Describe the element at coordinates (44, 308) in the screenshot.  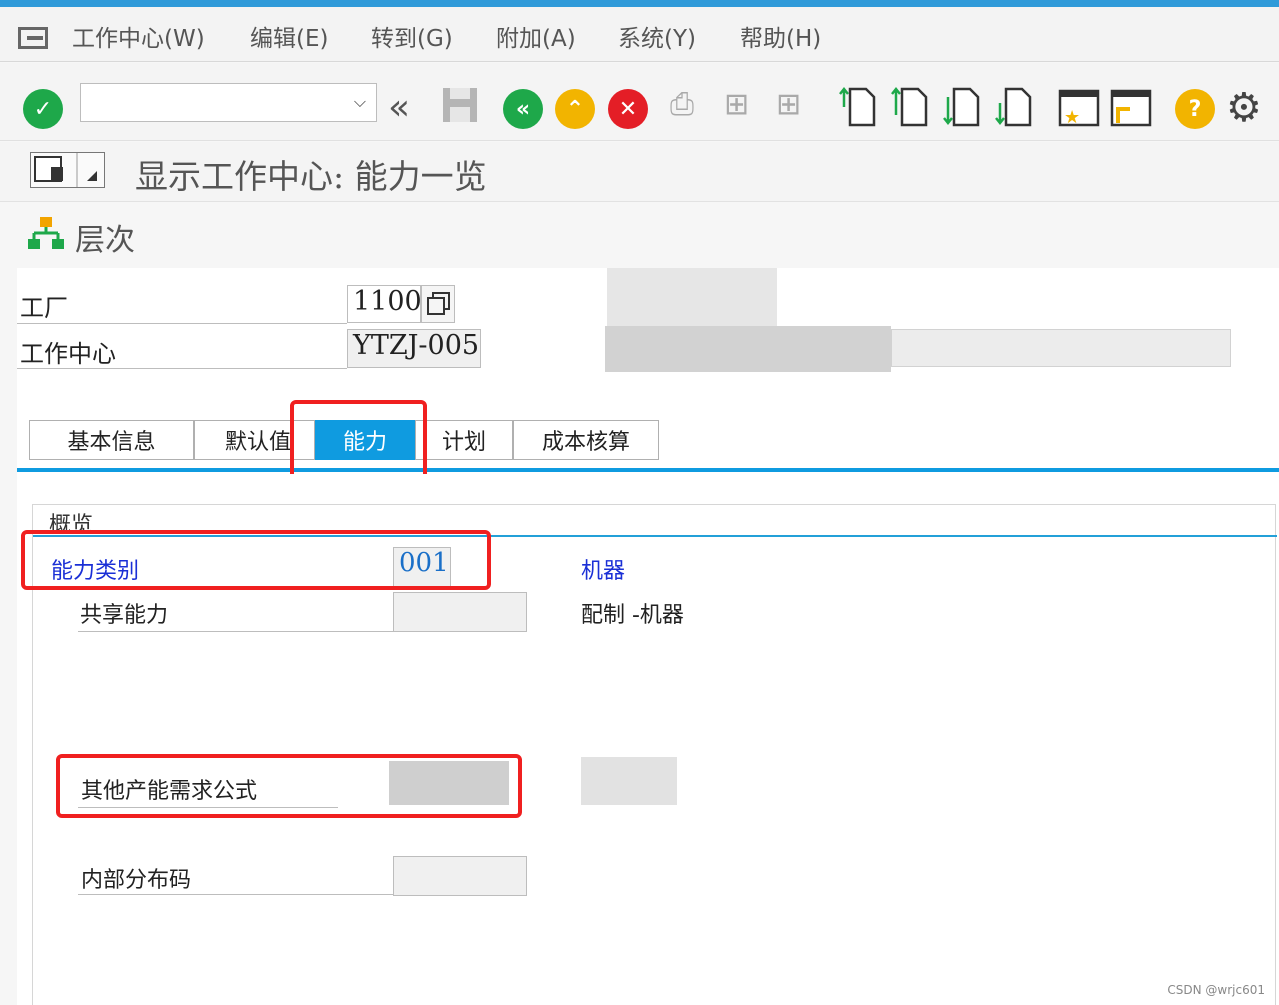
I see `plant-label: 工厂` at that location.